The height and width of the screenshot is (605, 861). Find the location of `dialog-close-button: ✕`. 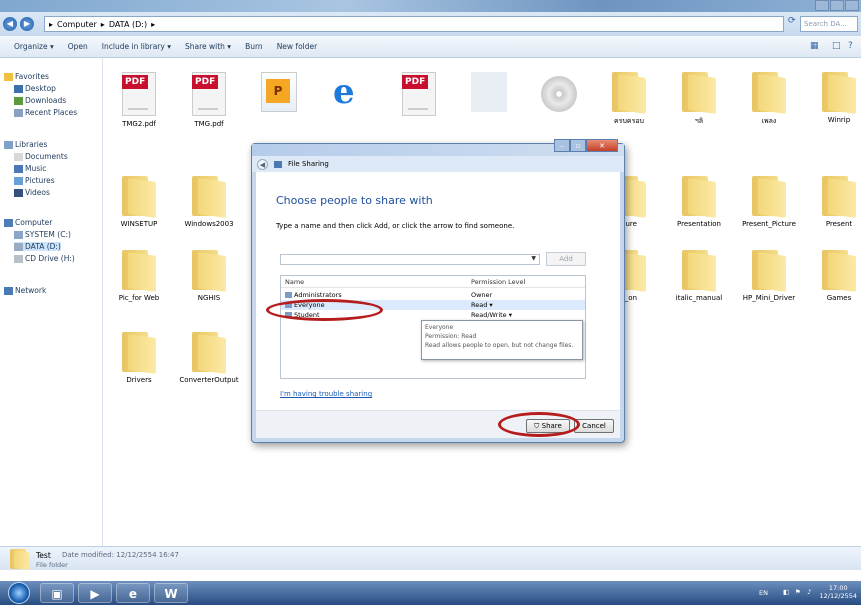

dialog-close-button: ✕ is located at coordinates (602, 145).